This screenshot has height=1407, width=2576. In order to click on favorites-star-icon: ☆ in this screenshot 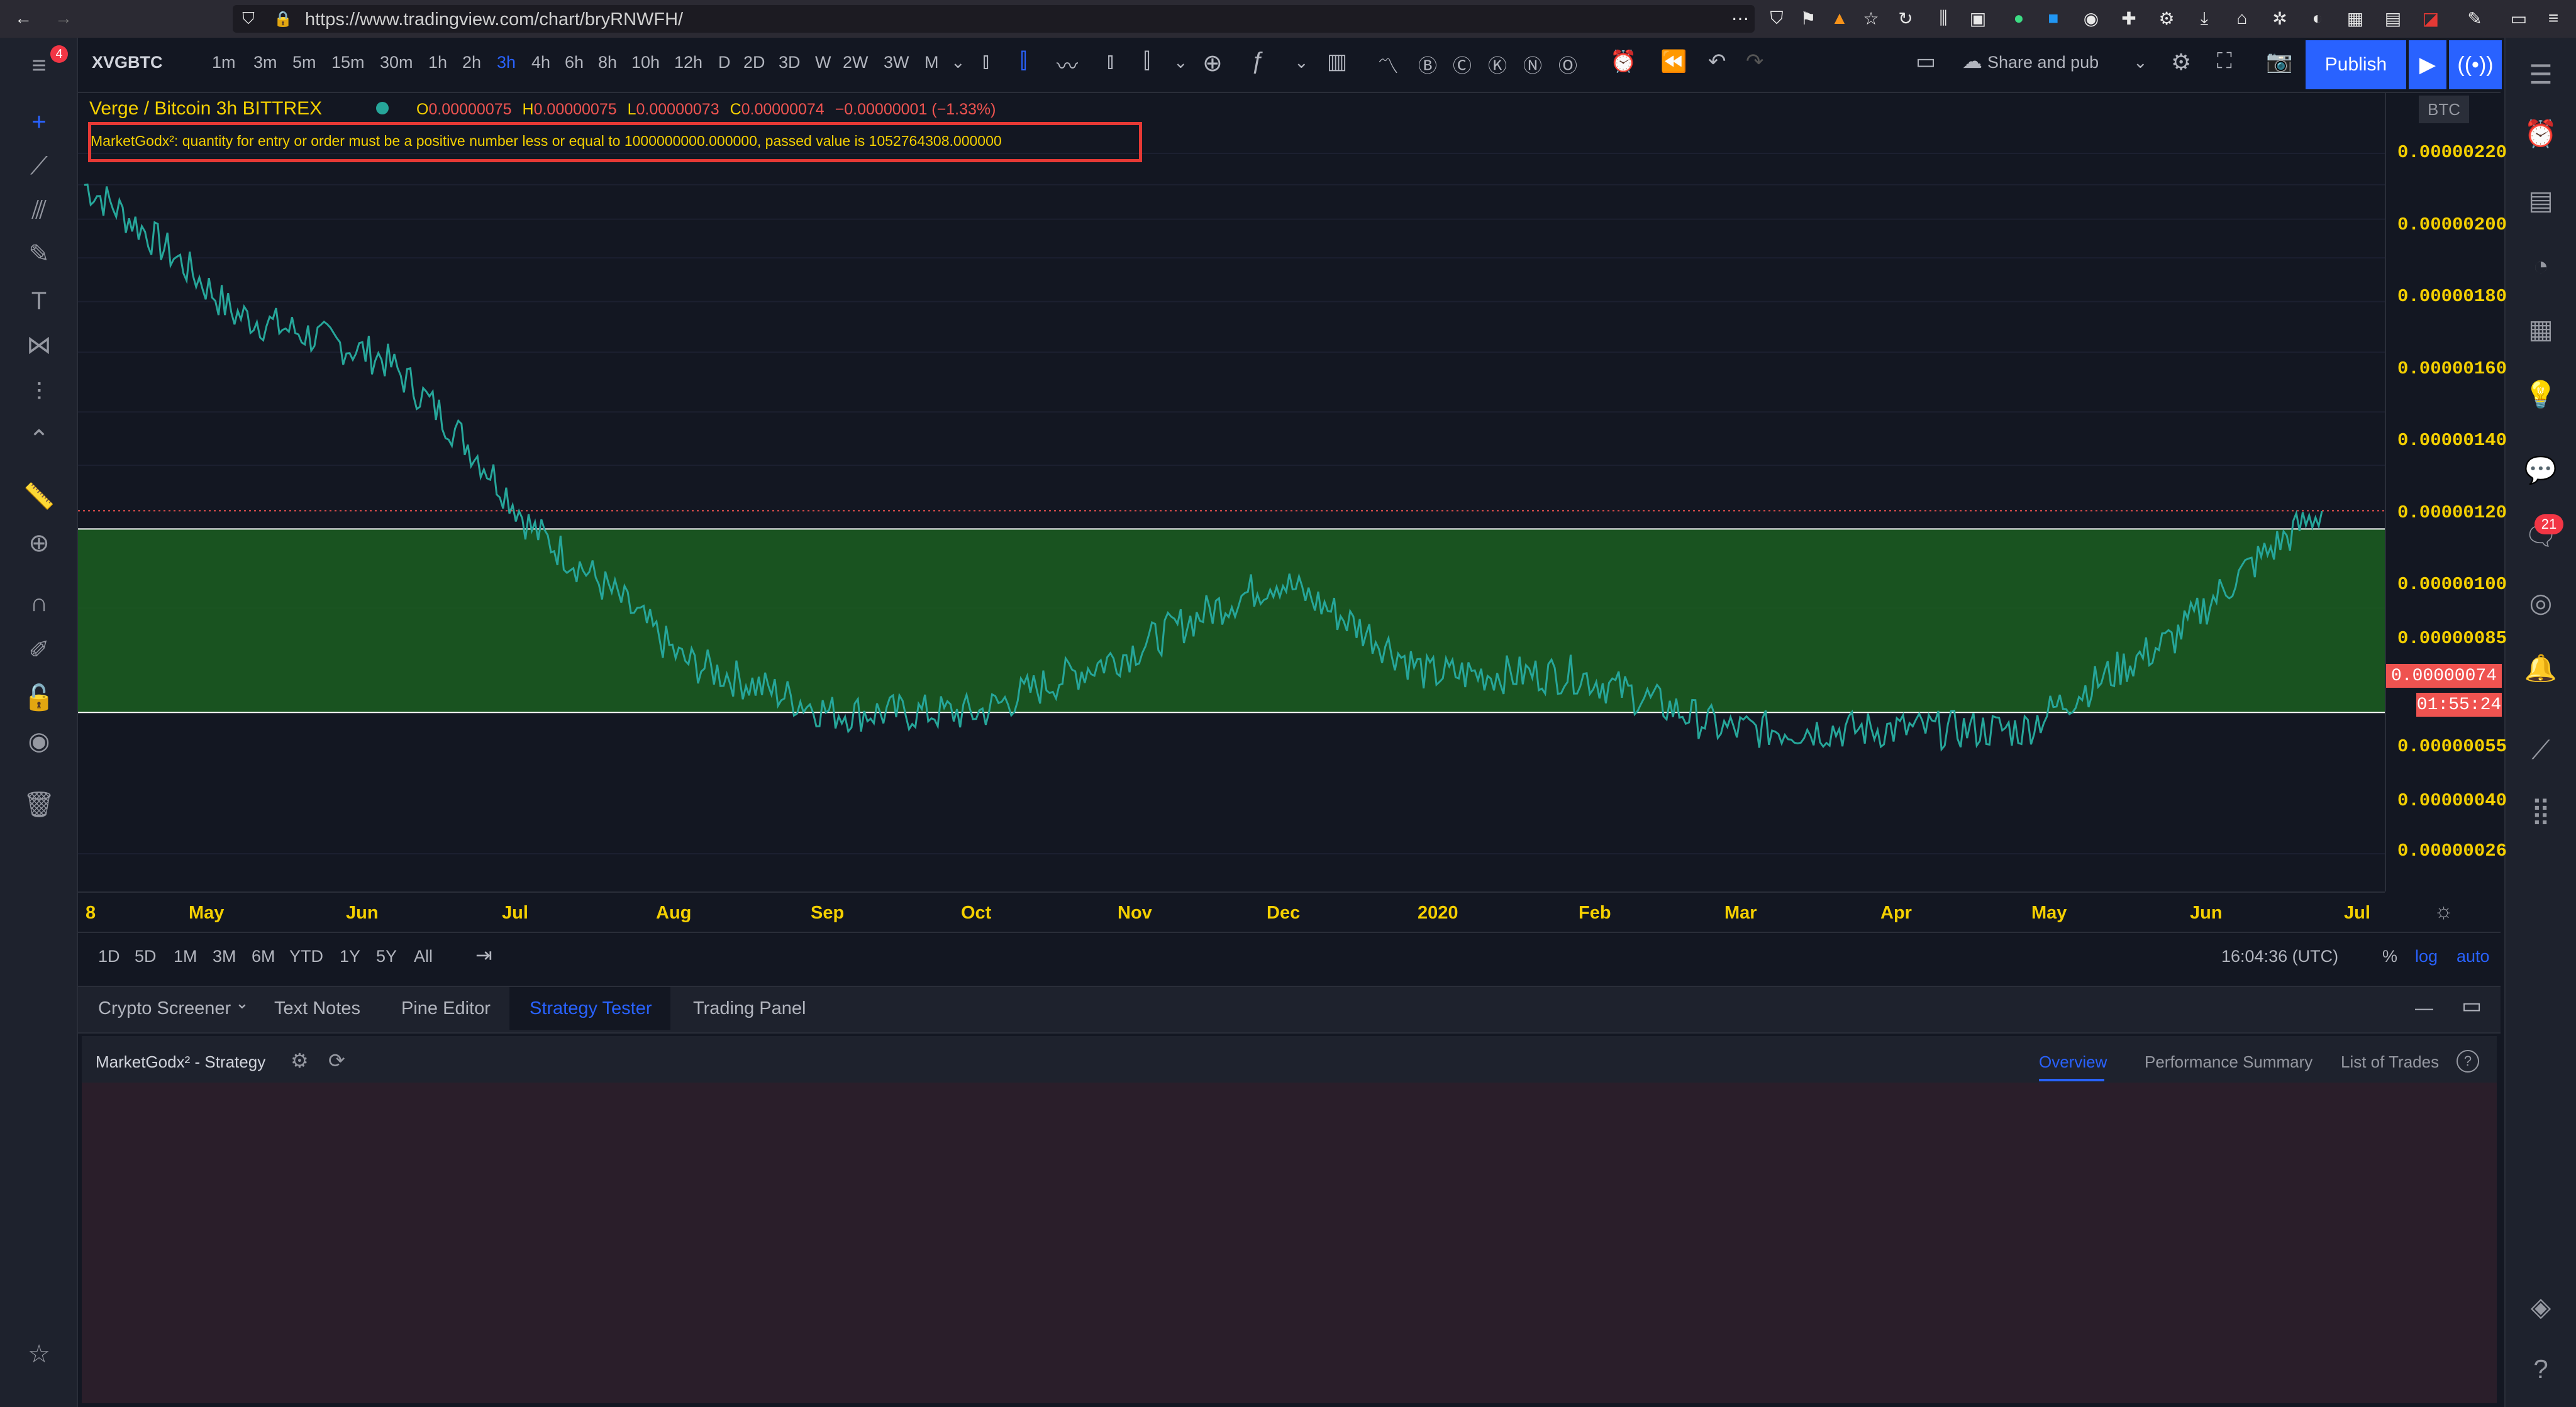, I will do `click(39, 1354)`.